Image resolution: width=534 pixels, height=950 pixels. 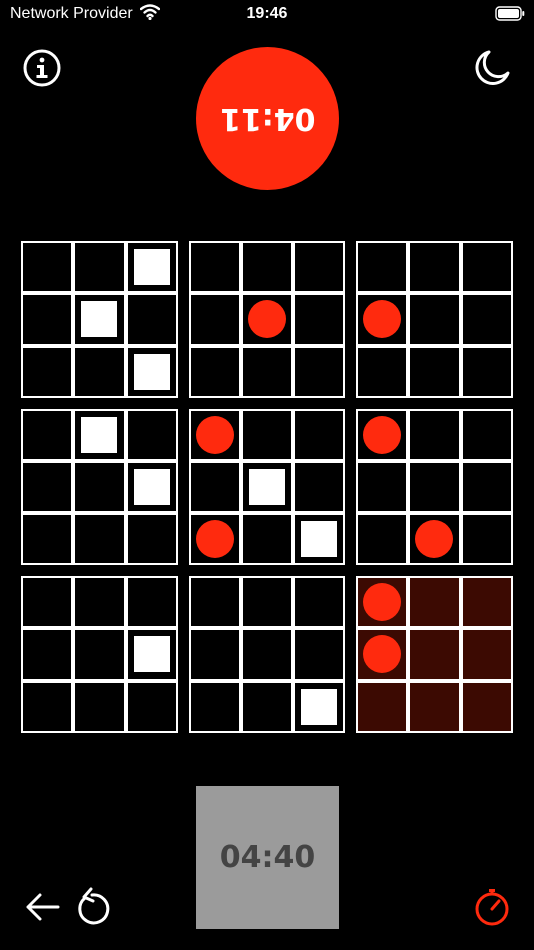 What do you see at coordinates (492, 68) in the screenshot?
I see `moon-icon` at bounding box center [492, 68].